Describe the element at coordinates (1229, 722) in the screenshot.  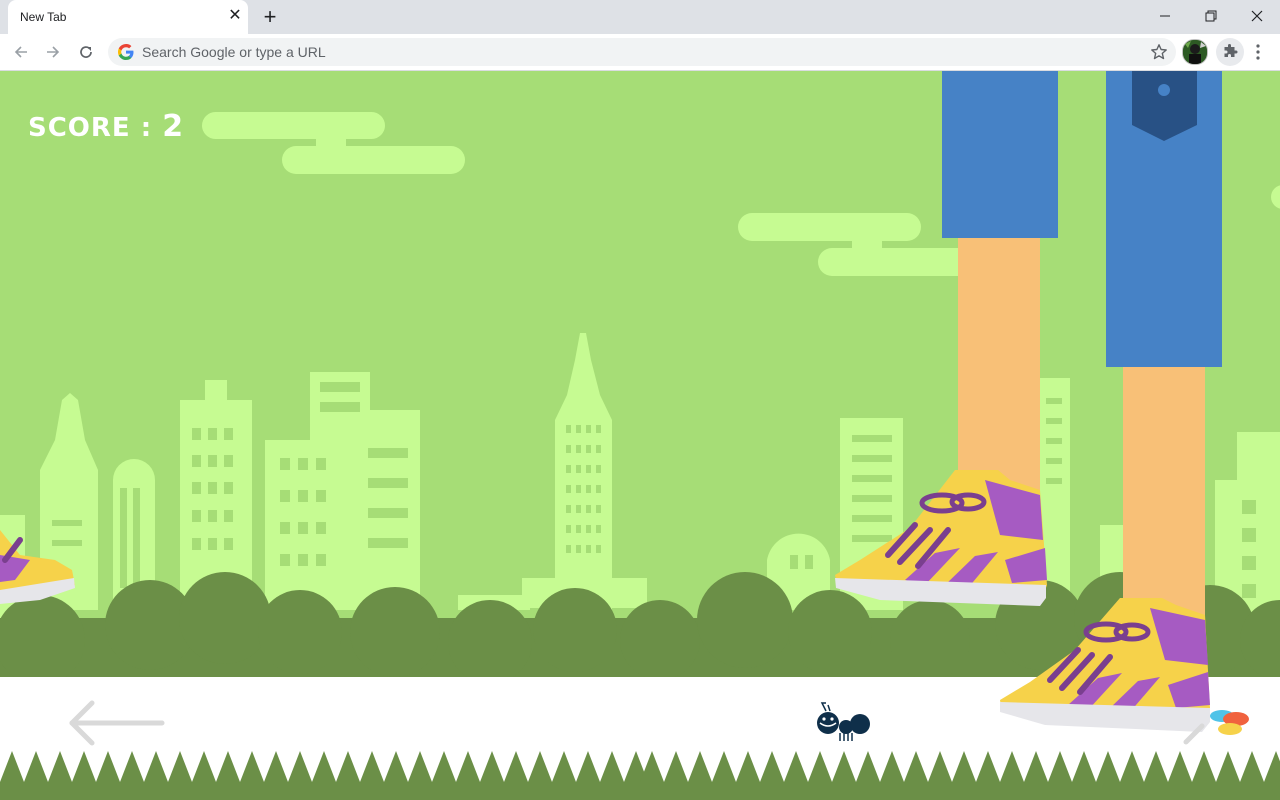
I see `candy-pickup` at that location.